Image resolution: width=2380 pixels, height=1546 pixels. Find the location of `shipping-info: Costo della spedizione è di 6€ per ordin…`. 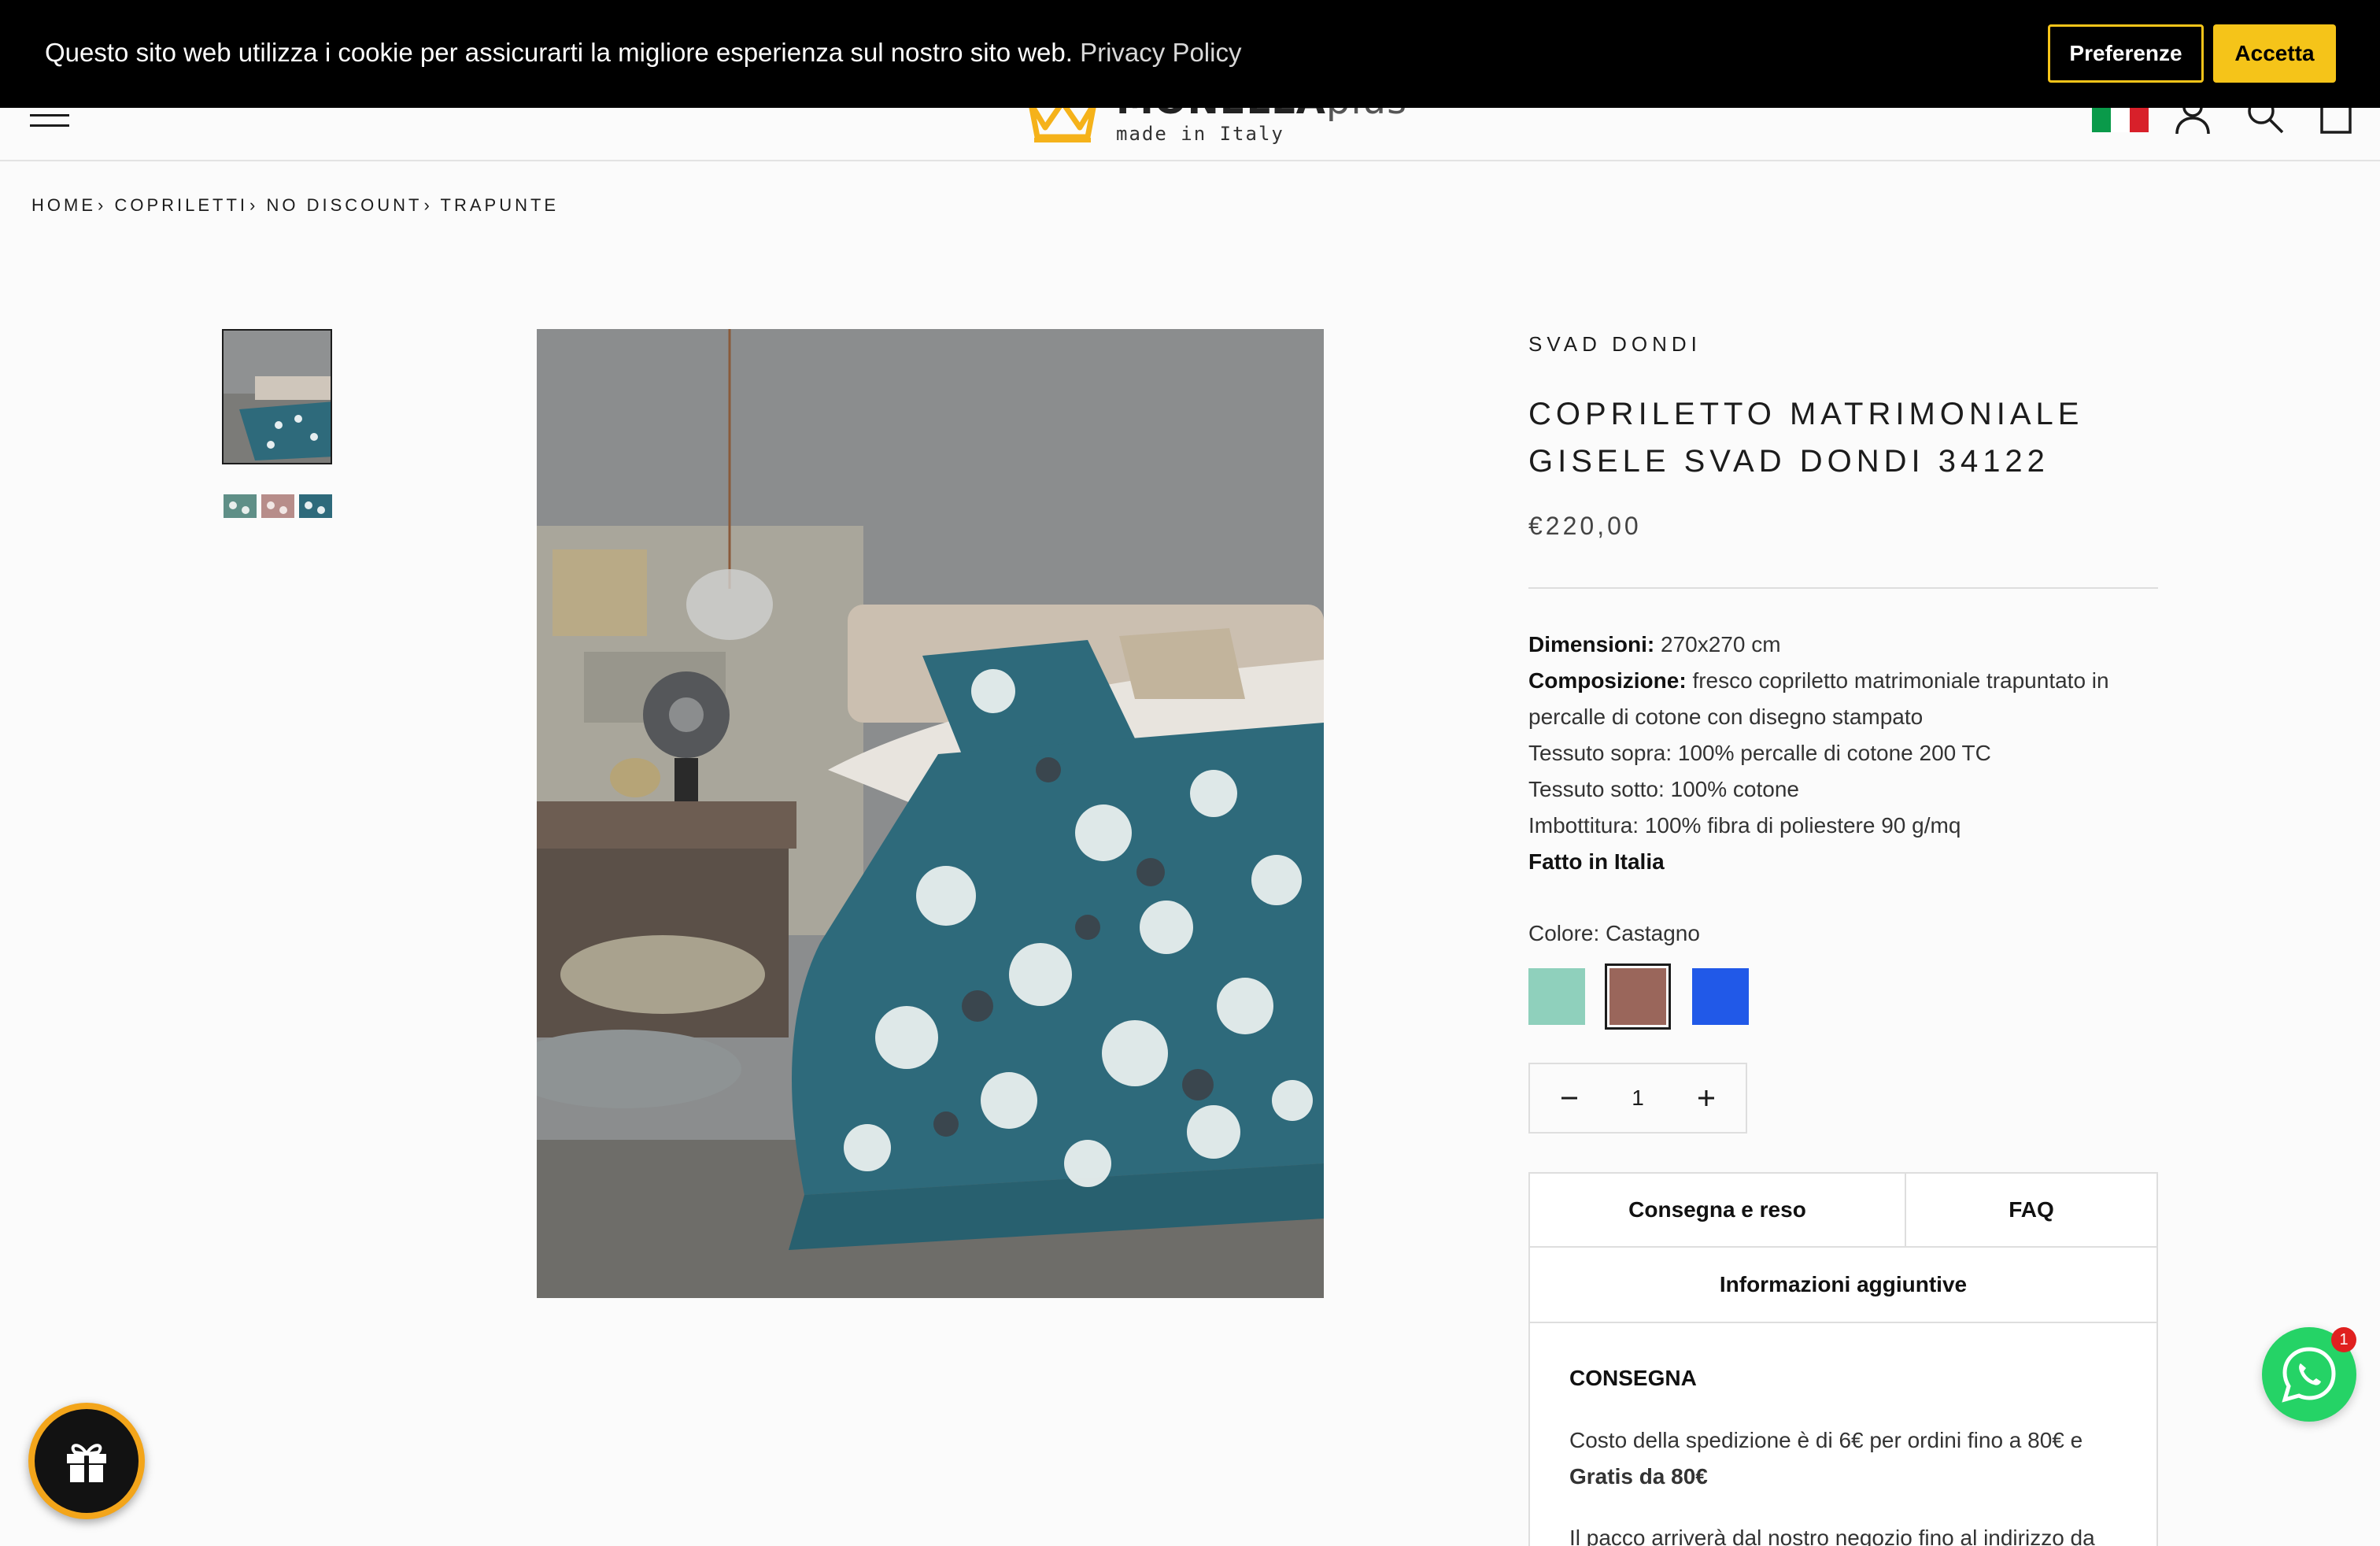

shipping-info: Costo della spedizione è di 6€ per ordin… is located at coordinates (1826, 1458).